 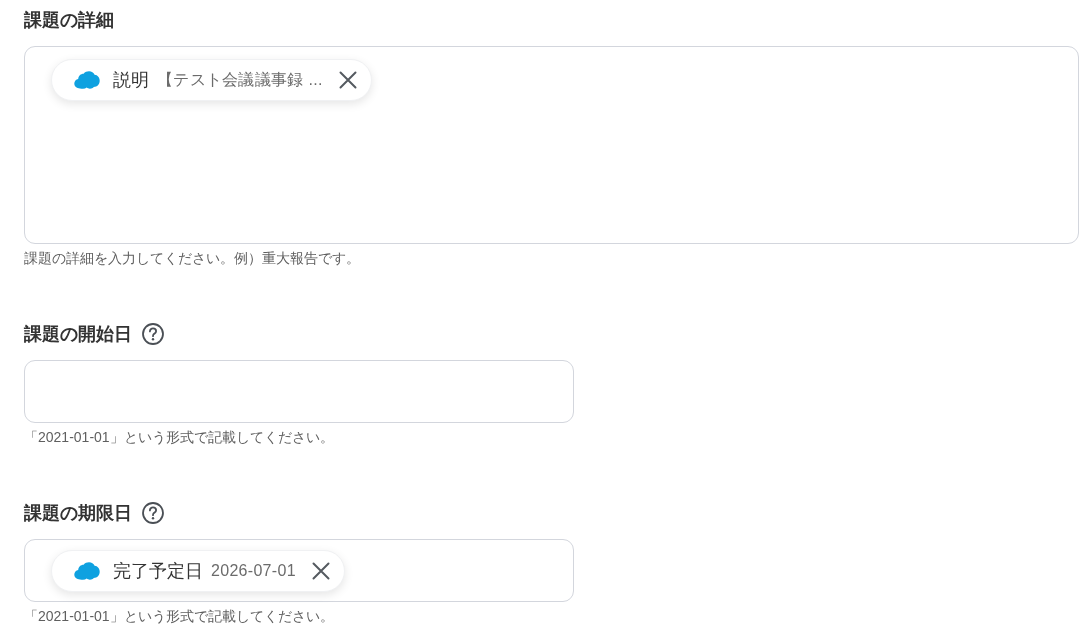 What do you see at coordinates (69, 20) in the screenshot?
I see `field-label: 課題の詳細` at bounding box center [69, 20].